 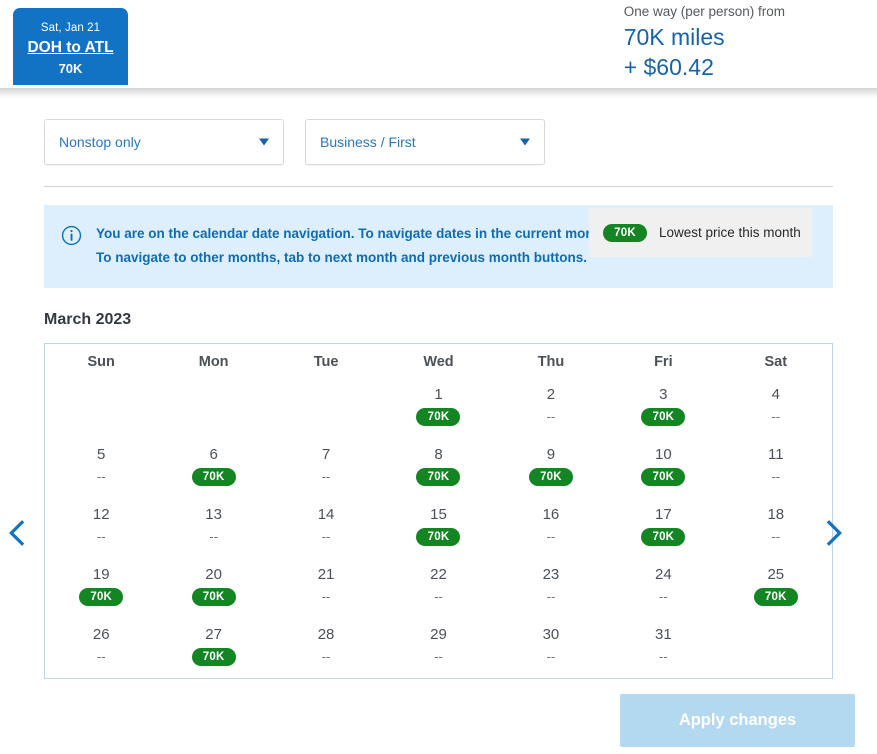 I want to click on calendar-day-cell: 13 --, so click(x=213, y=528).